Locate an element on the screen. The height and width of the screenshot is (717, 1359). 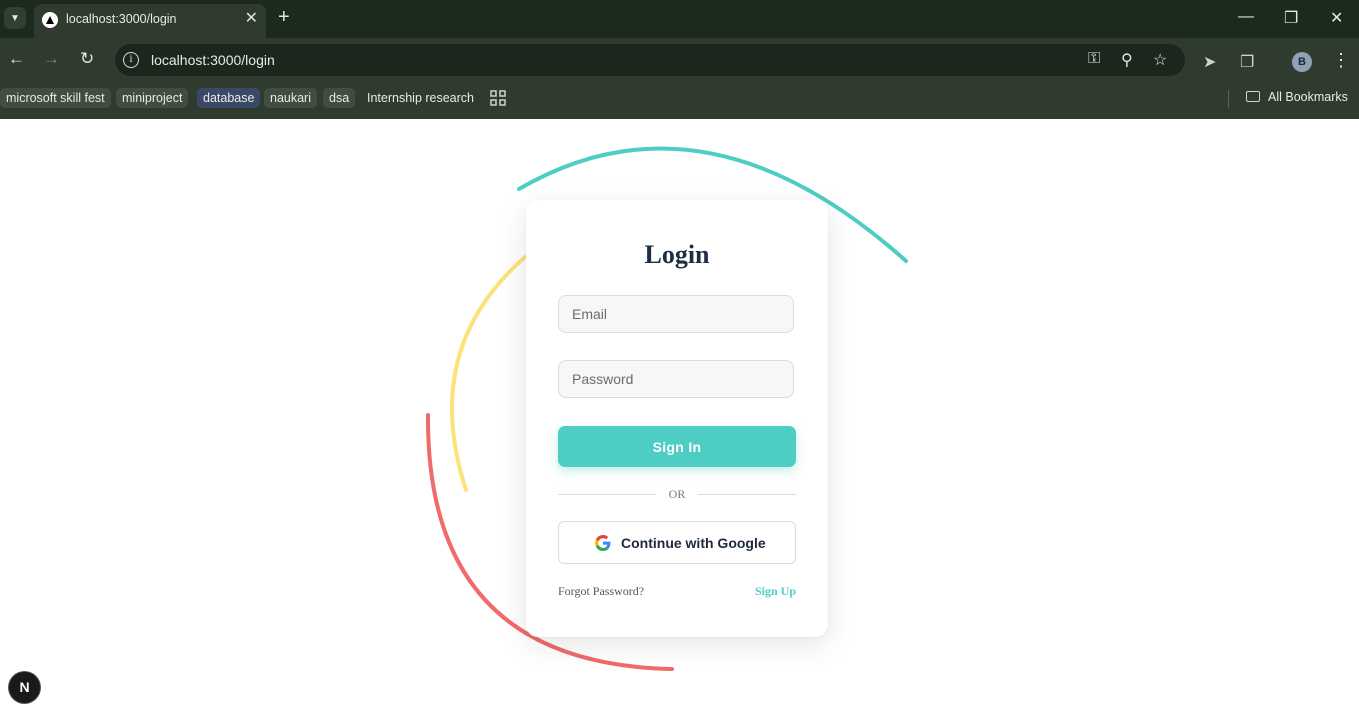
url-text: localhost:3000/login is located at coordinates (213, 60).